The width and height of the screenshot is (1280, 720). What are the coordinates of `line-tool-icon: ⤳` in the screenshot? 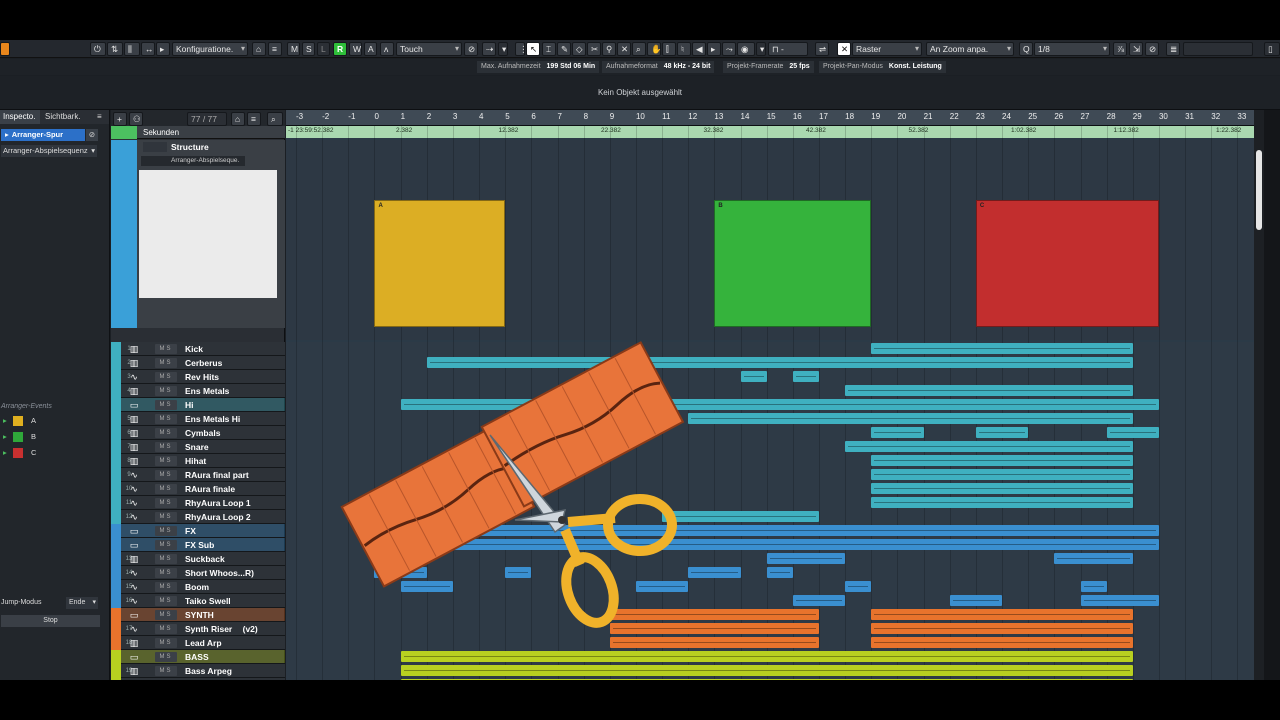 It's located at (729, 49).